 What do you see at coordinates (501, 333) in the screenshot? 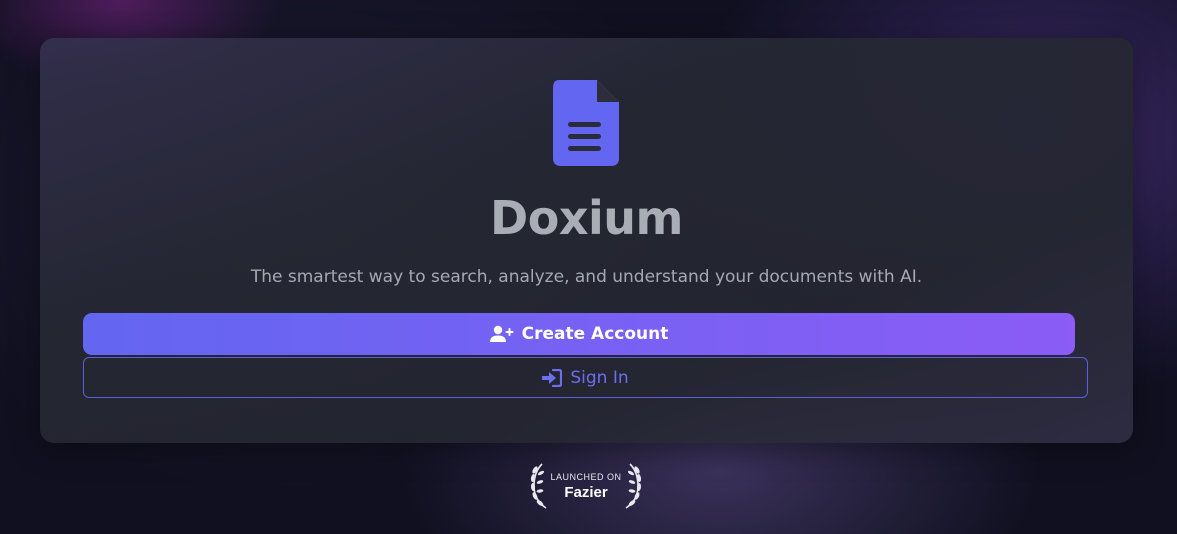
I see `user-plus-icon` at bounding box center [501, 333].